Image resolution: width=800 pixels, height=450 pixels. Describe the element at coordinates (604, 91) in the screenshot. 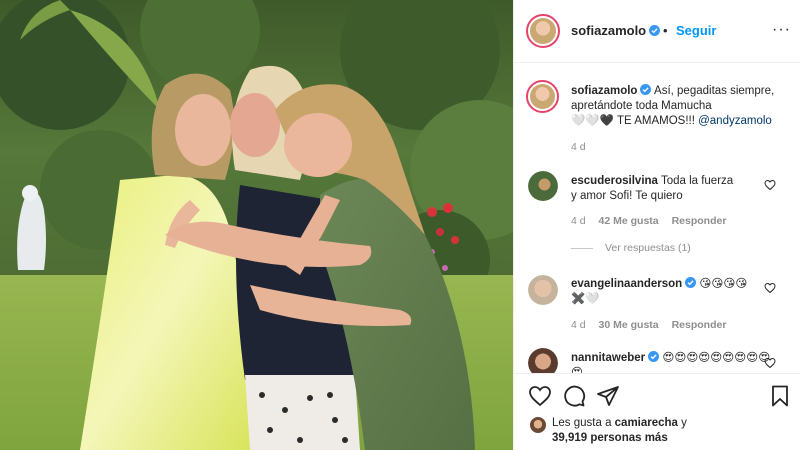

I see `caption-username: sofiazamolo` at that location.